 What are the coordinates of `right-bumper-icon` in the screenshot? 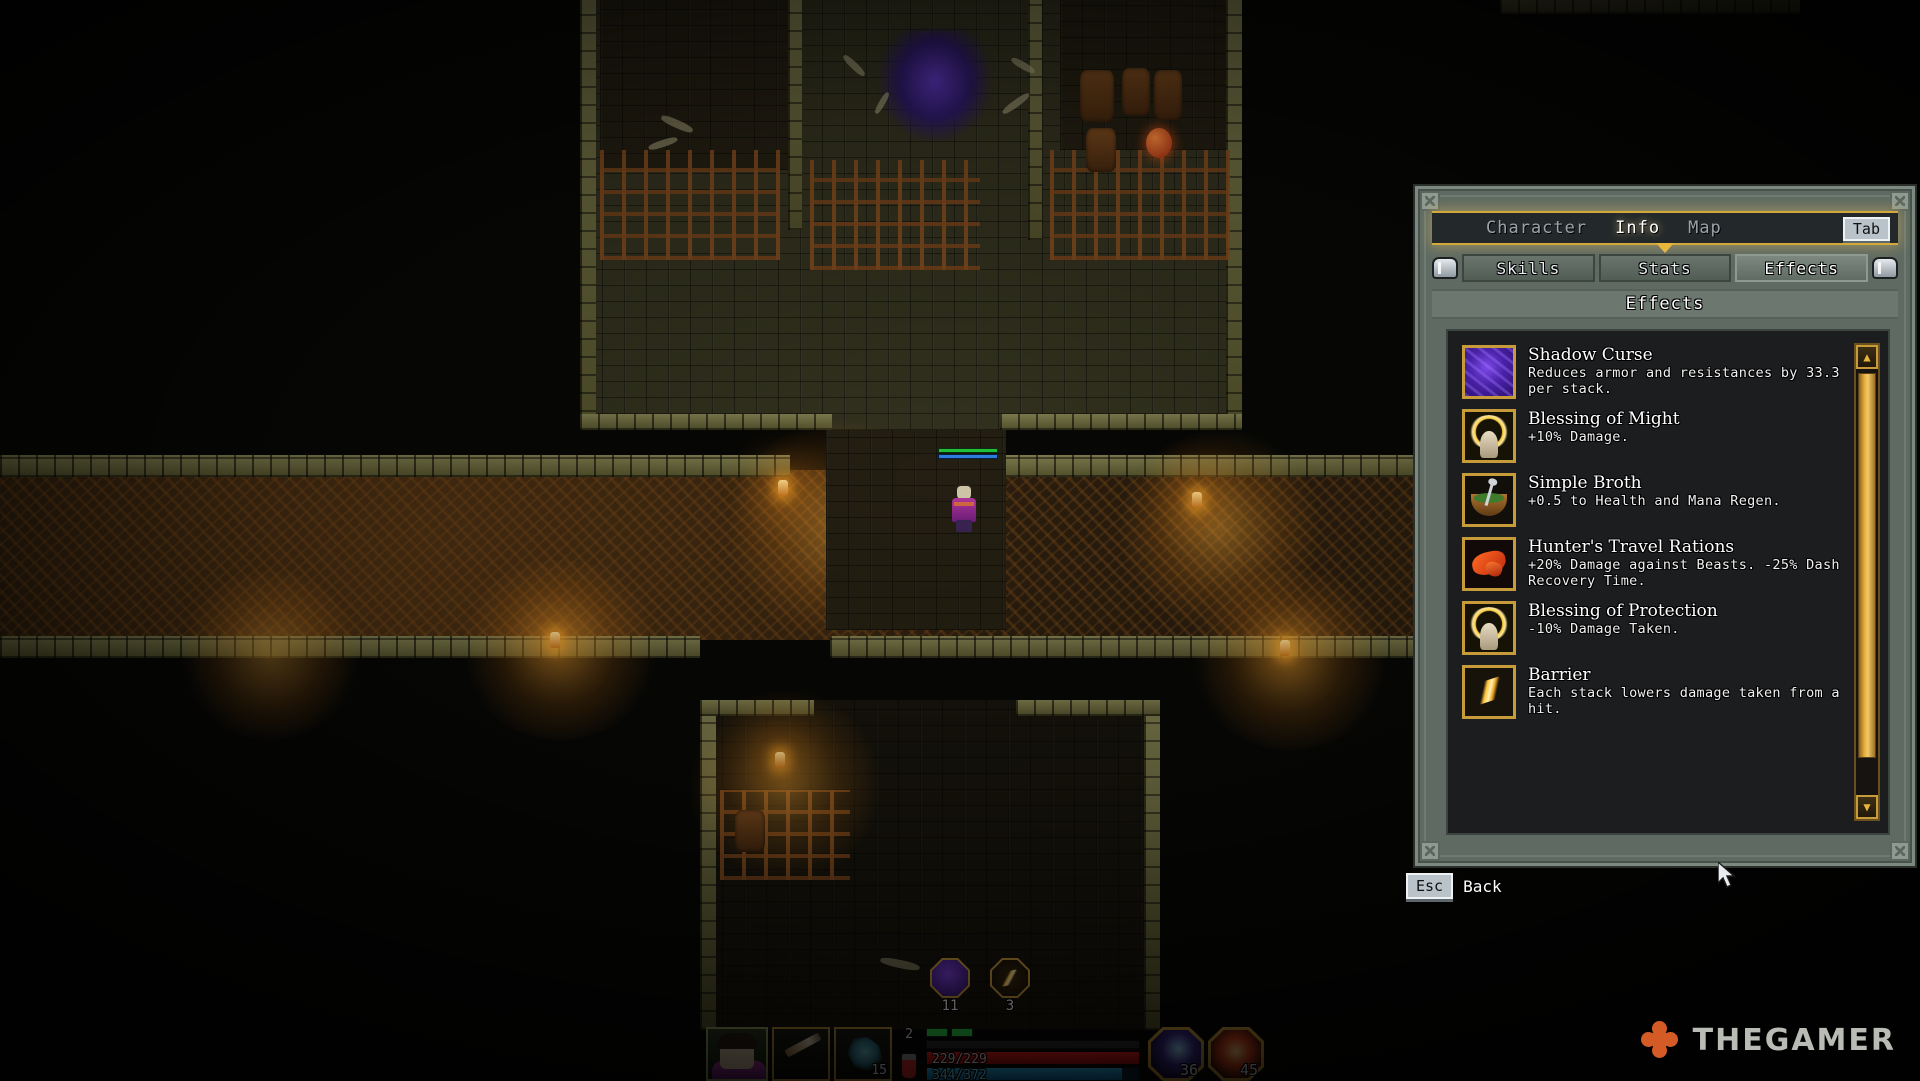 It's located at (1885, 268).